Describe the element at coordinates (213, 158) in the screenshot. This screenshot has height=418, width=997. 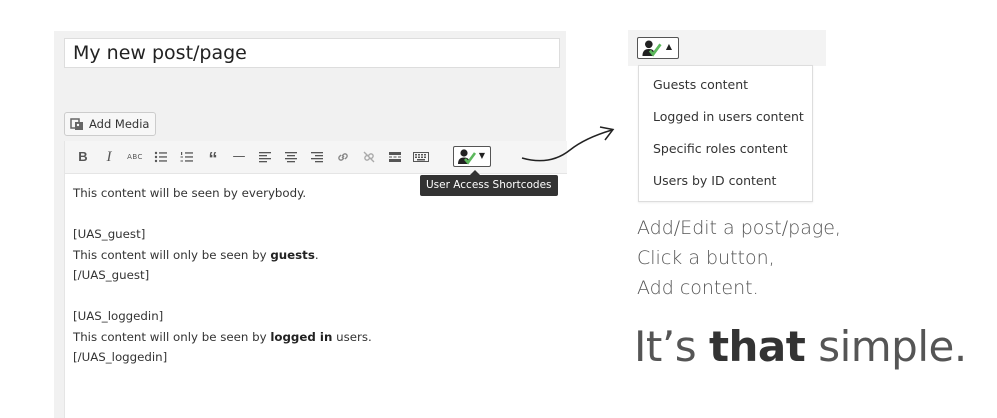
I see `blockquote-button: “` at that location.